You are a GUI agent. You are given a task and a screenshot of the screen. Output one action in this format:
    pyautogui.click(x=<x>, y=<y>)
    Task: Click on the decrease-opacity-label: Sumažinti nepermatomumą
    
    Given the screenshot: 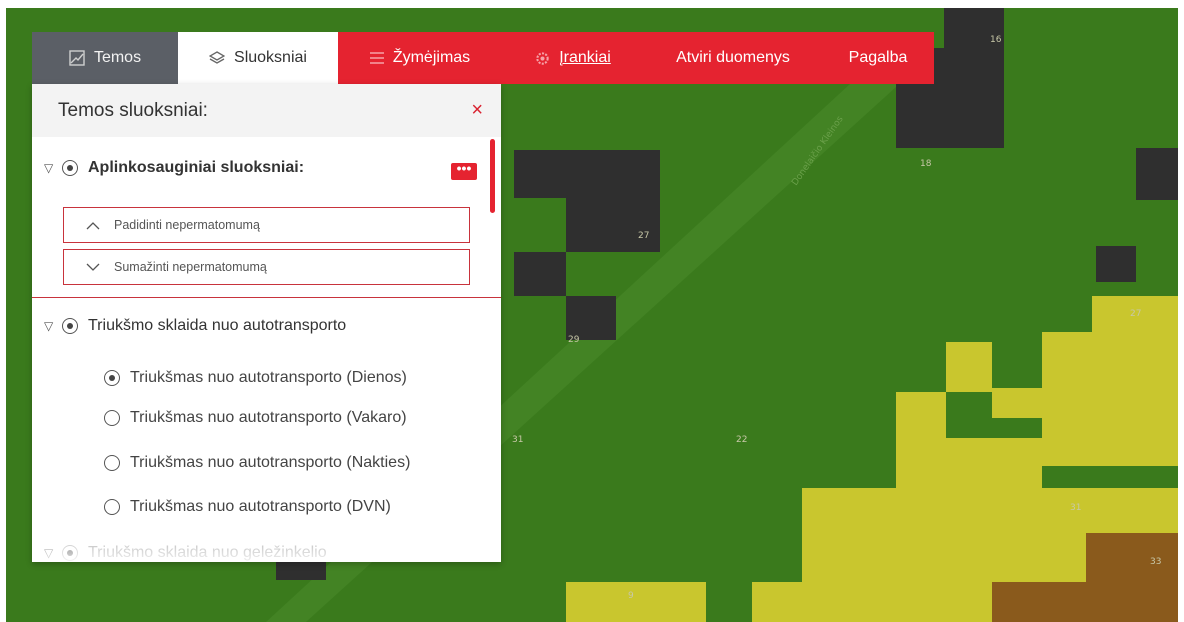 What is the action you would take?
    pyautogui.click(x=190, y=267)
    